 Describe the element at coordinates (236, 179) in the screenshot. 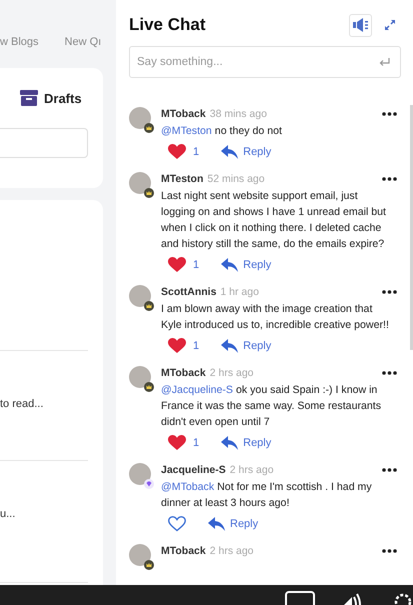

I see `message-time: 52 mins ago` at that location.